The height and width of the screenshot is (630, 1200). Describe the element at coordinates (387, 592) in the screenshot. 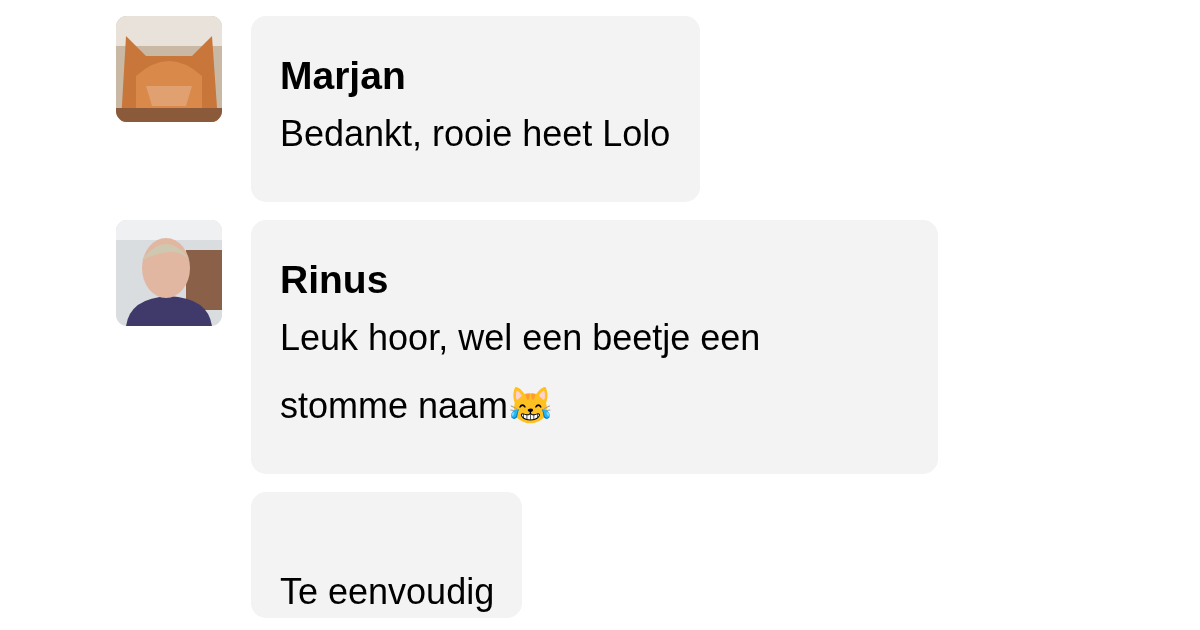

I see `message-text: Te eenvoudig` at that location.